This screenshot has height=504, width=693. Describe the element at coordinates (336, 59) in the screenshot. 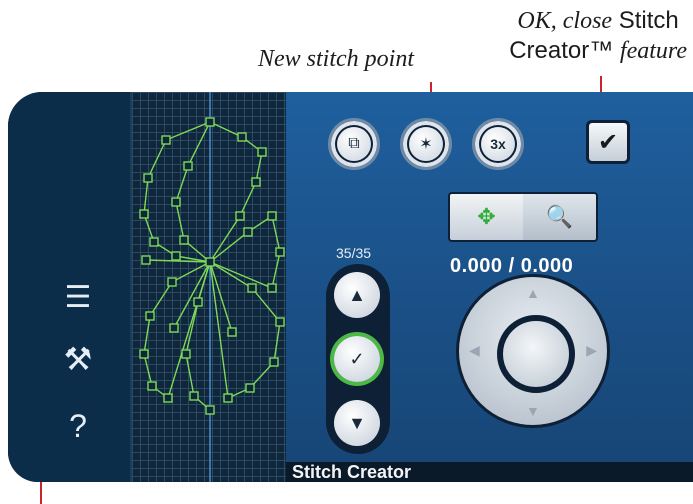

I see `new-stitch-point-callout: New stitch point` at that location.